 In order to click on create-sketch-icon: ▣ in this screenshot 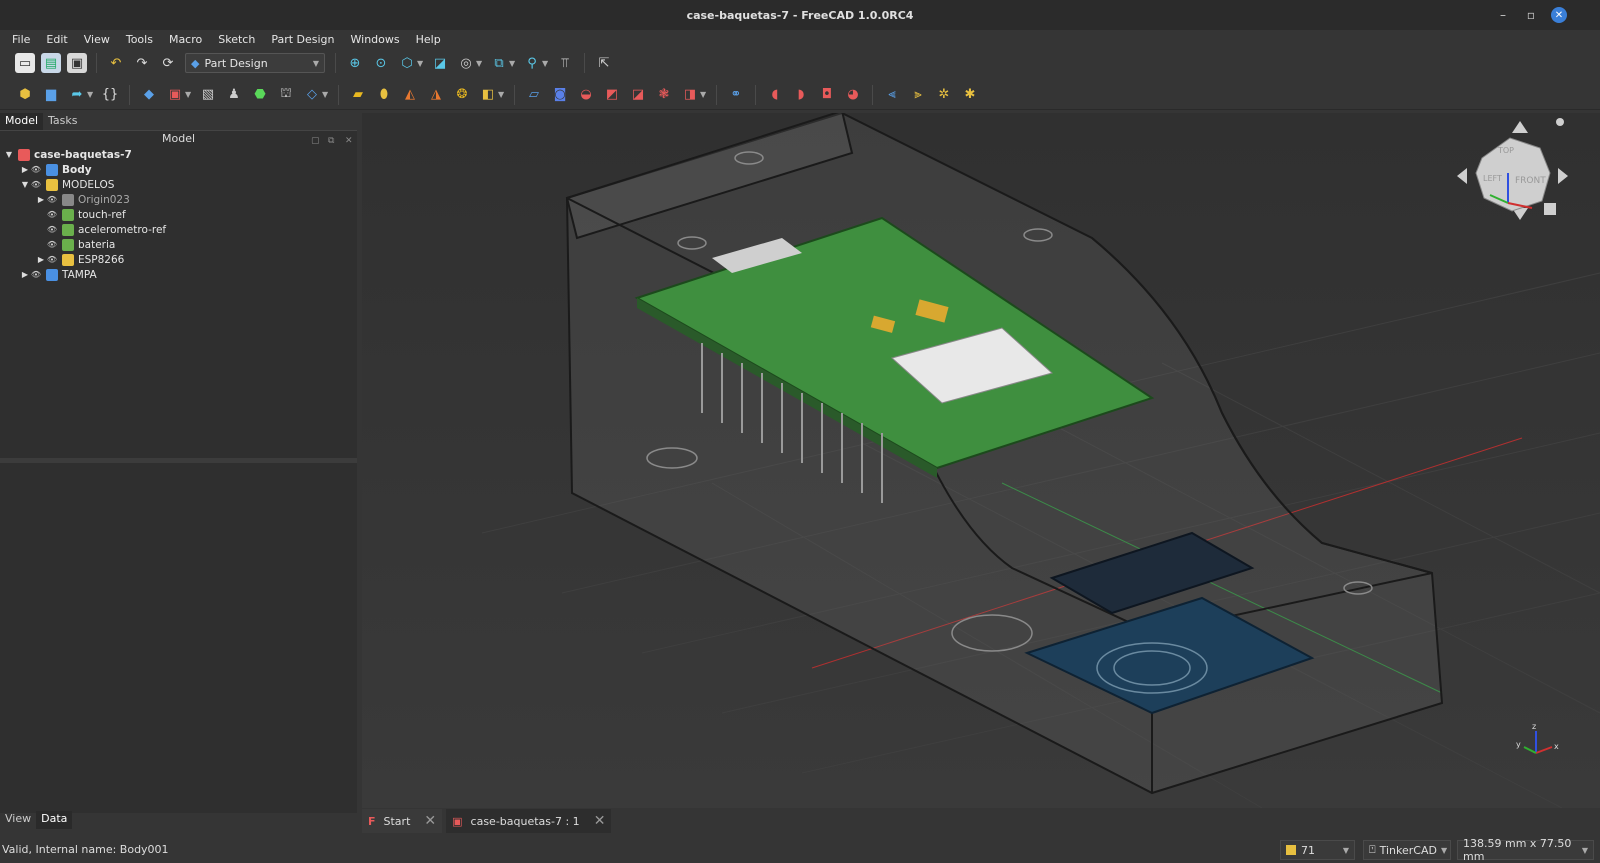, I will do `click(175, 95)`.